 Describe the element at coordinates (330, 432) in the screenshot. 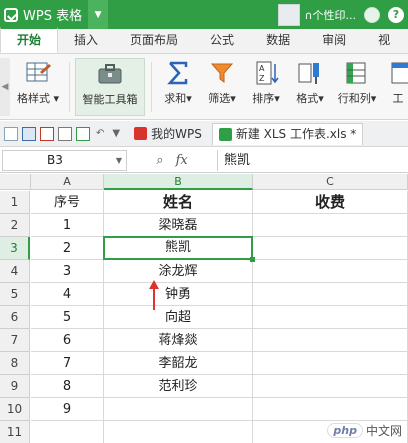

I see `cell-c11` at that location.